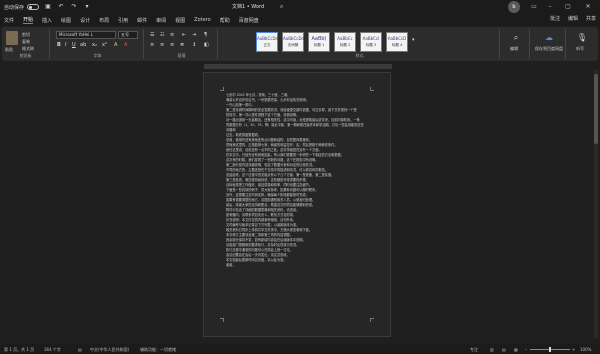 Image resolution: width=600 pixels, height=354 pixels. What do you see at coordinates (591, 18) in the screenshot?
I see `share-button: 共享` at bounding box center [591, 18].